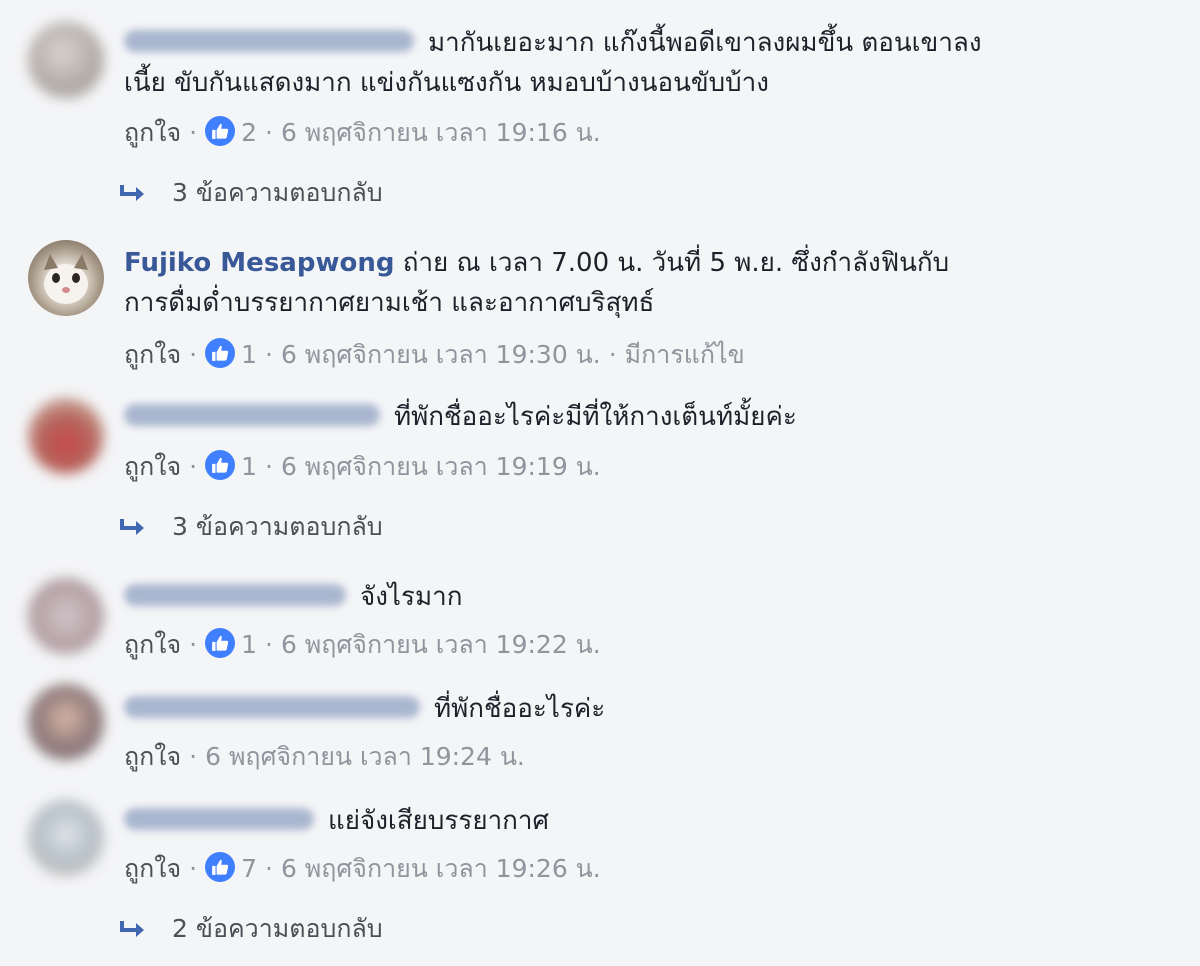 Image resolution: width=1200 pixels, height=966 pixels. I want to click on replies-link: 2 ข้อความตอบกลับ, so click(250, 929).